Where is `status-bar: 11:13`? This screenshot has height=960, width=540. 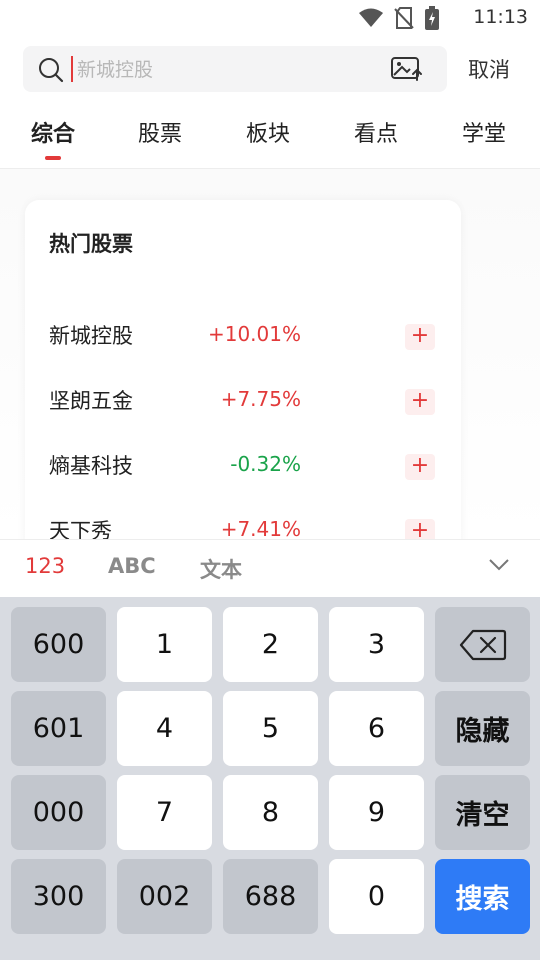
status-bar: 11:13 is located at coordinates (270, 18).